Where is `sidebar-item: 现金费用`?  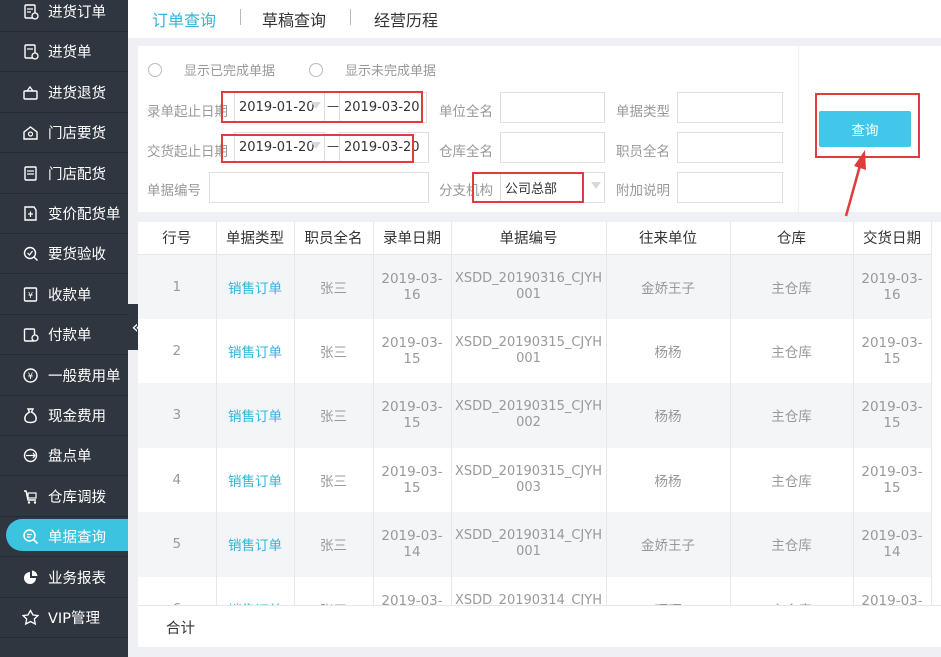 sidebar-item: 现金费用 is located at coordinates (64, 416).